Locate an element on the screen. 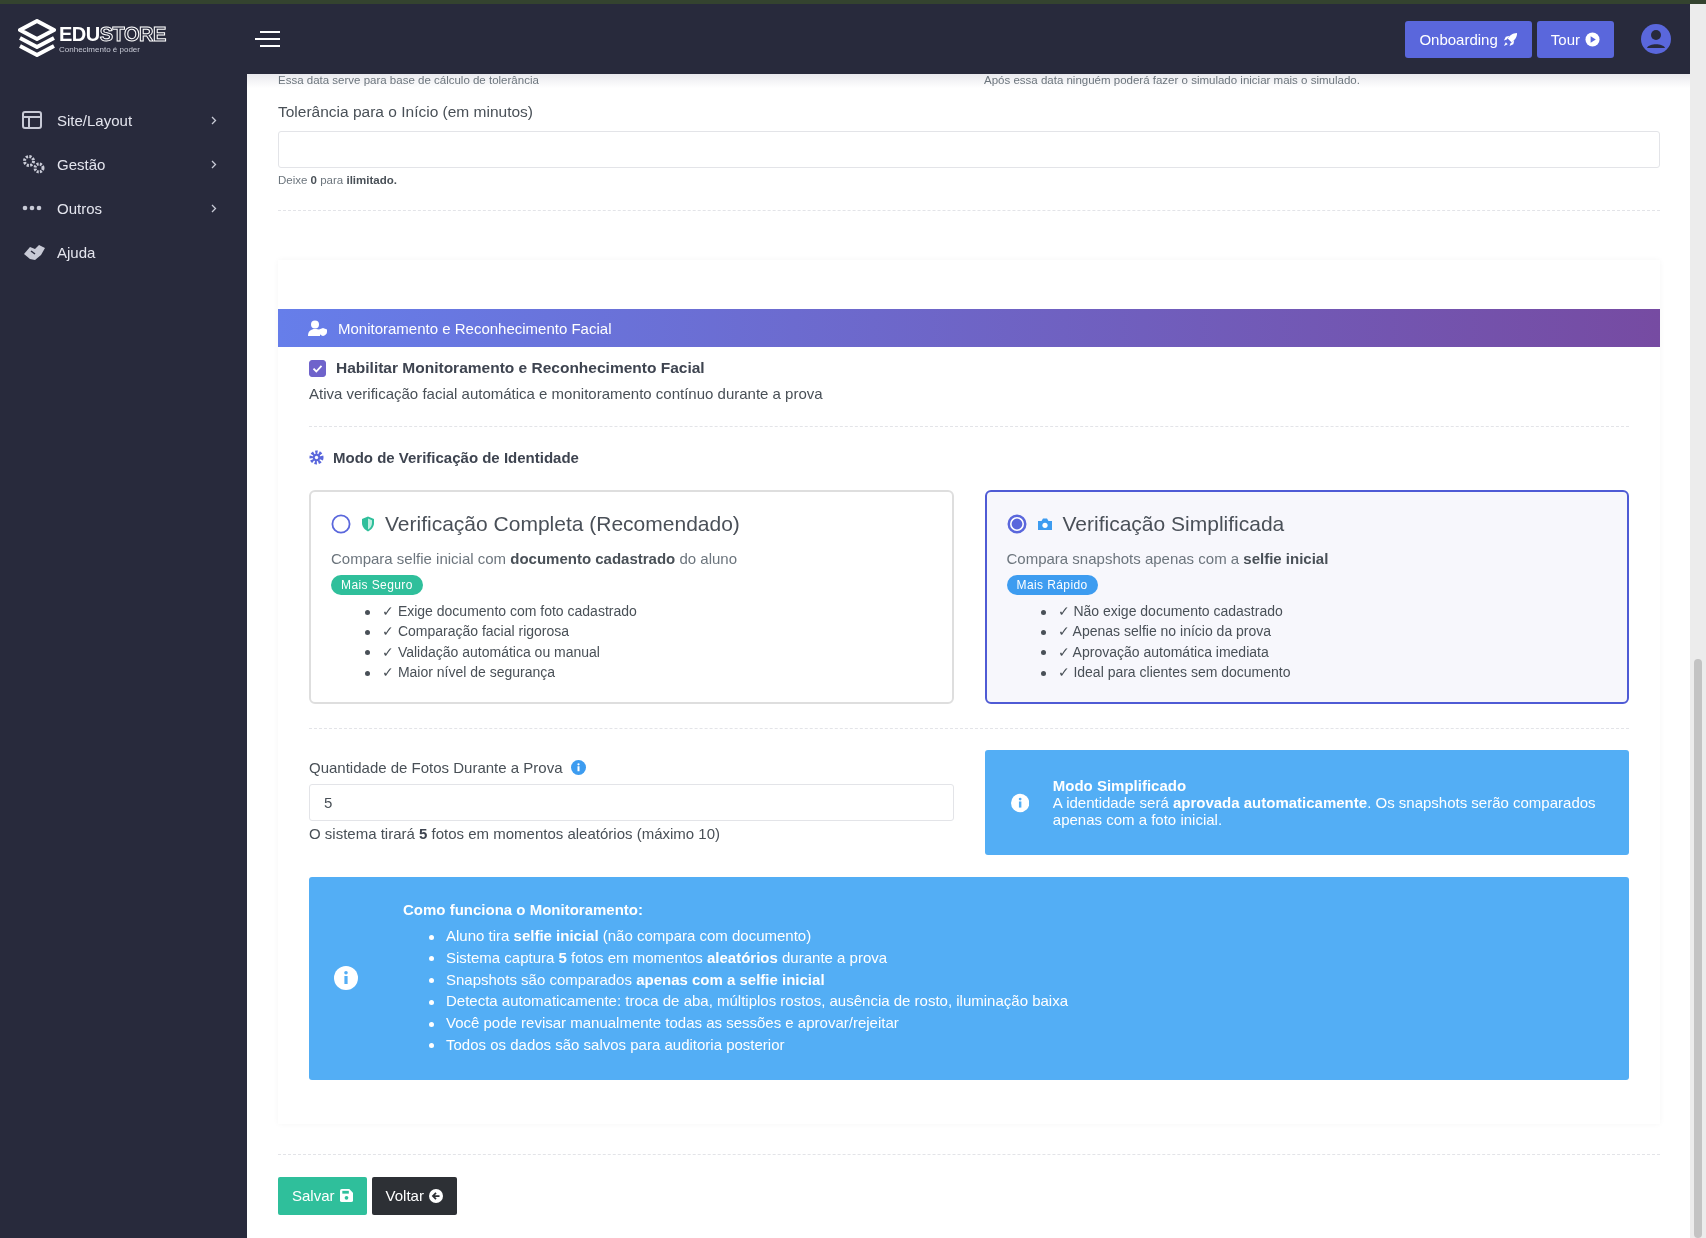 The width and height of the screenshot is (1706, 1238). info-list-item: Aluno tira selfie inicial (não compara com documento) is located at coordinates (629, 936).